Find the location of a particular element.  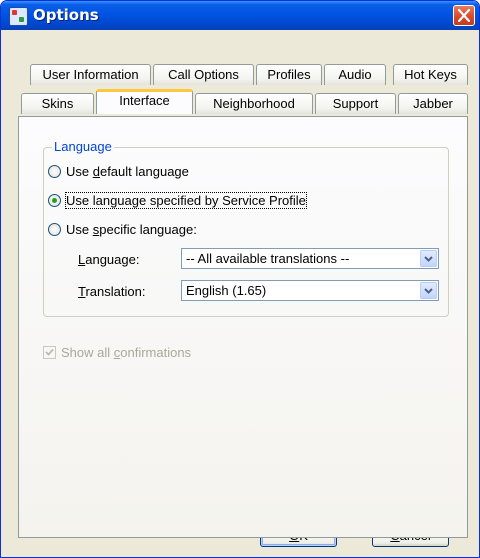

checkbox-box is located at coordinates (49, 352).